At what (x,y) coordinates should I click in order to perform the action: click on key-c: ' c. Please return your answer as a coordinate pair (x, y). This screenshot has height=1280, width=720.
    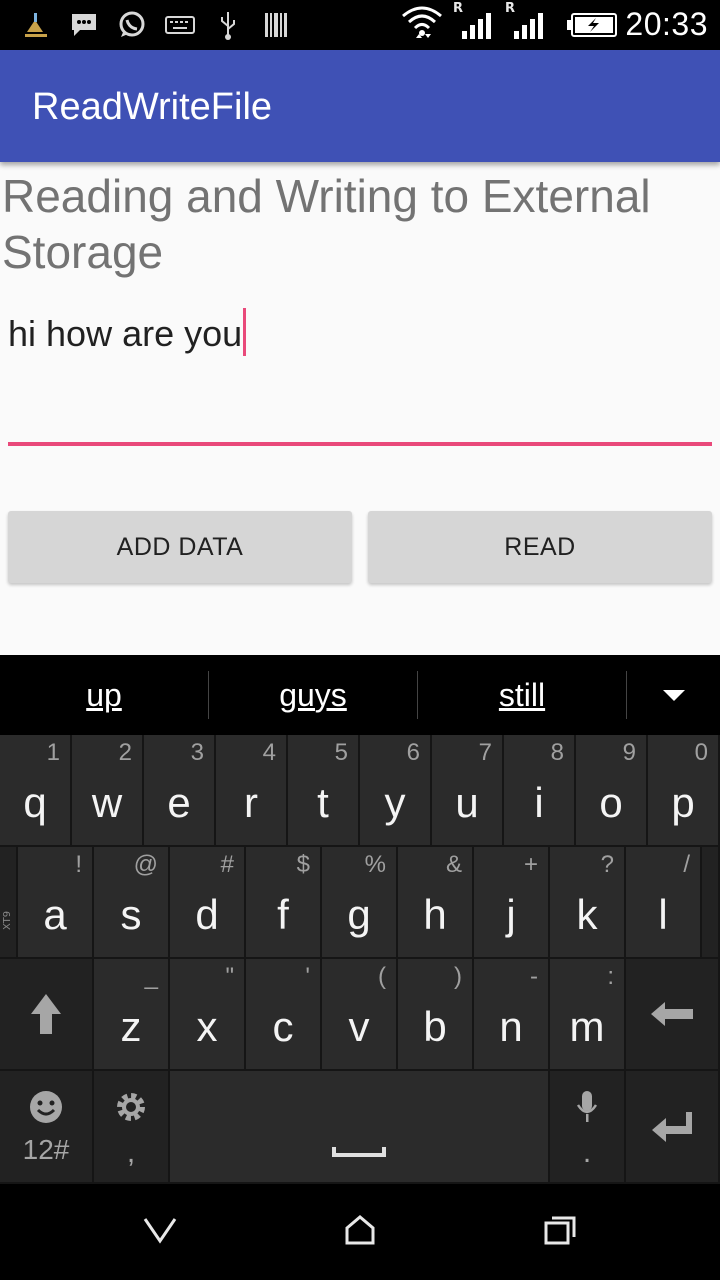
    Looking at the image, I should click on (284, 1015).